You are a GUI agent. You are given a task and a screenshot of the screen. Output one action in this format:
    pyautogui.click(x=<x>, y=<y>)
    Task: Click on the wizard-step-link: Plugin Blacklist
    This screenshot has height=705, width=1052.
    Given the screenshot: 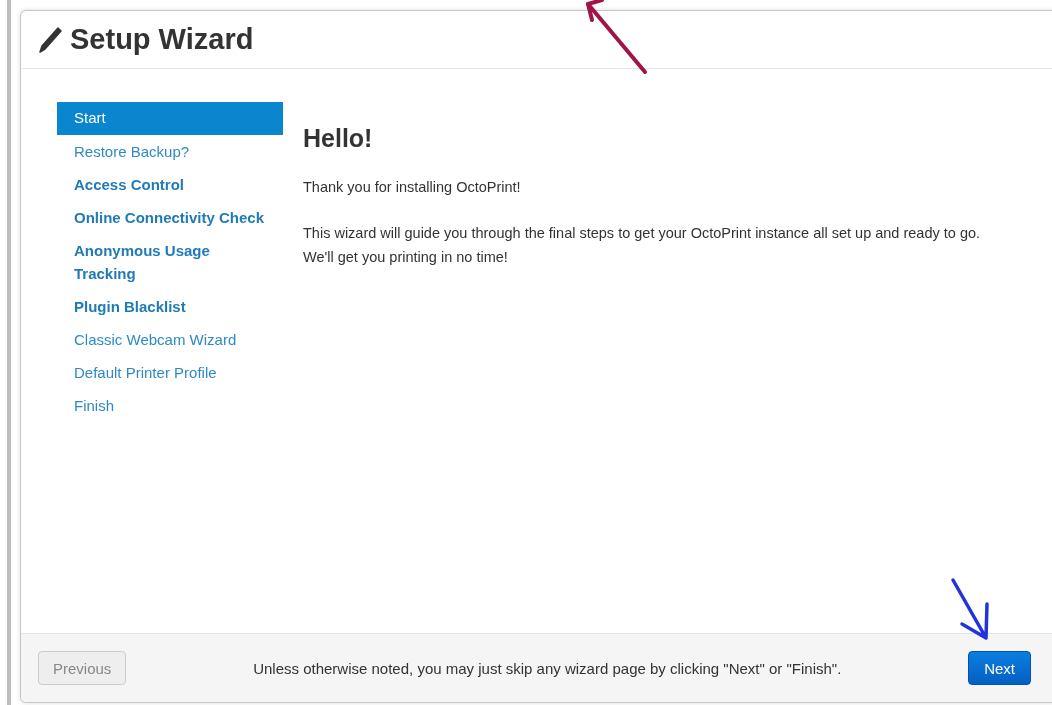 What is the action you would take?
    pyautogui.click(x=170, y=306)
    